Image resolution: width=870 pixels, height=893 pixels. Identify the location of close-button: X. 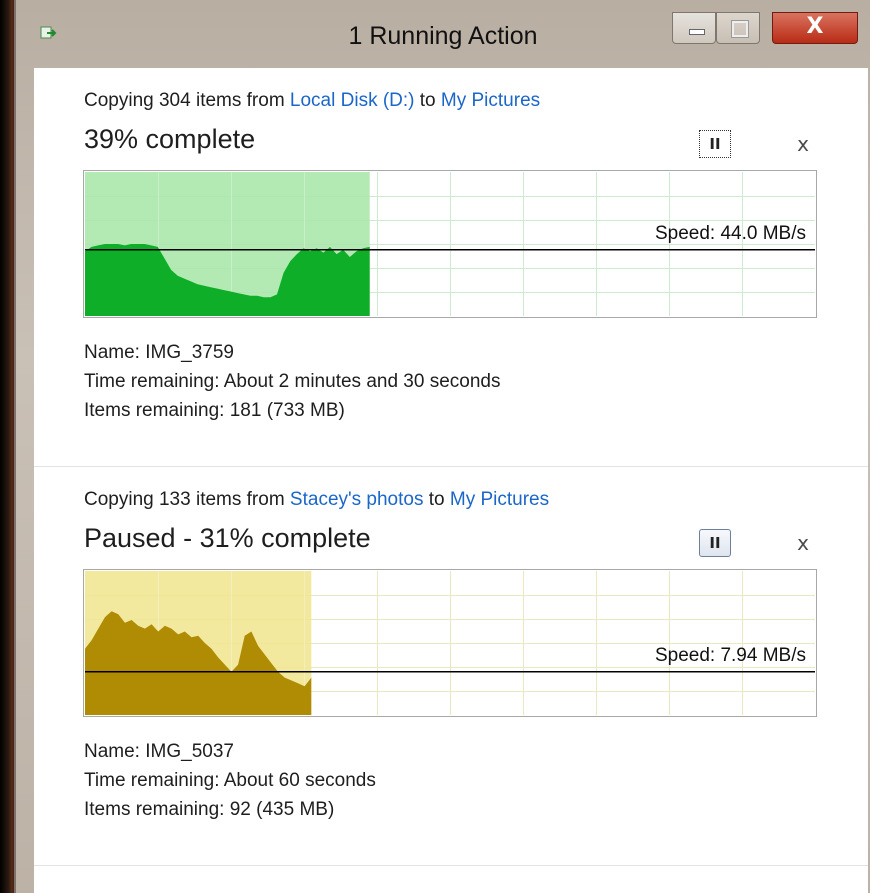
(815, 28).